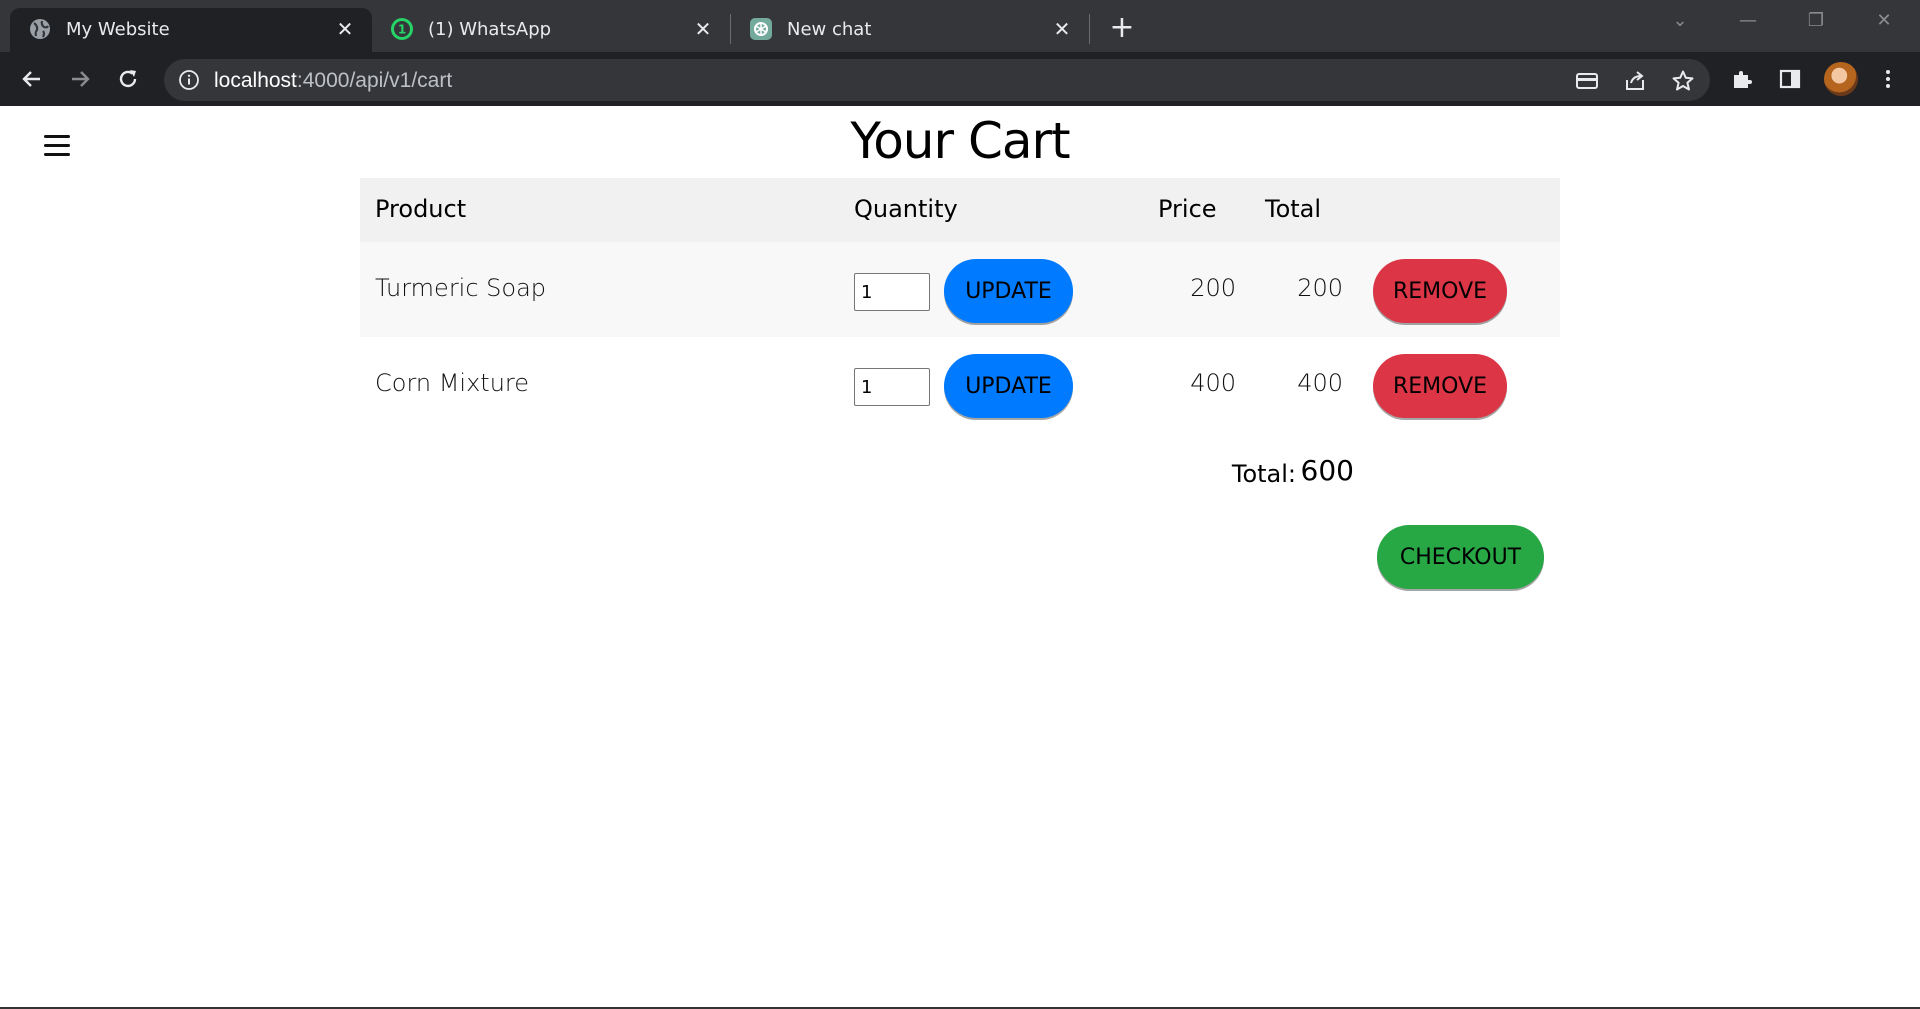 The image size is (1920, 1009). I want to click on price-value: 400, so click(1213, 383).